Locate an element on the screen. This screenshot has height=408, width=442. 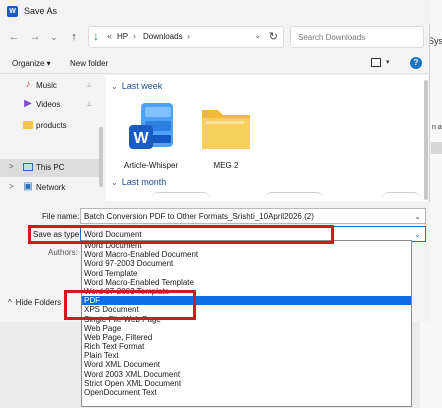
background-text: Sys is located at coordinates (435, 41).